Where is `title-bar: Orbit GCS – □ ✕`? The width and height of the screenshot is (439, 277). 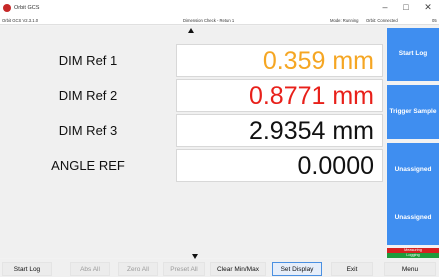 title-bar: Orbit GCS – □ ✕ is located at coordinates (219, 8).